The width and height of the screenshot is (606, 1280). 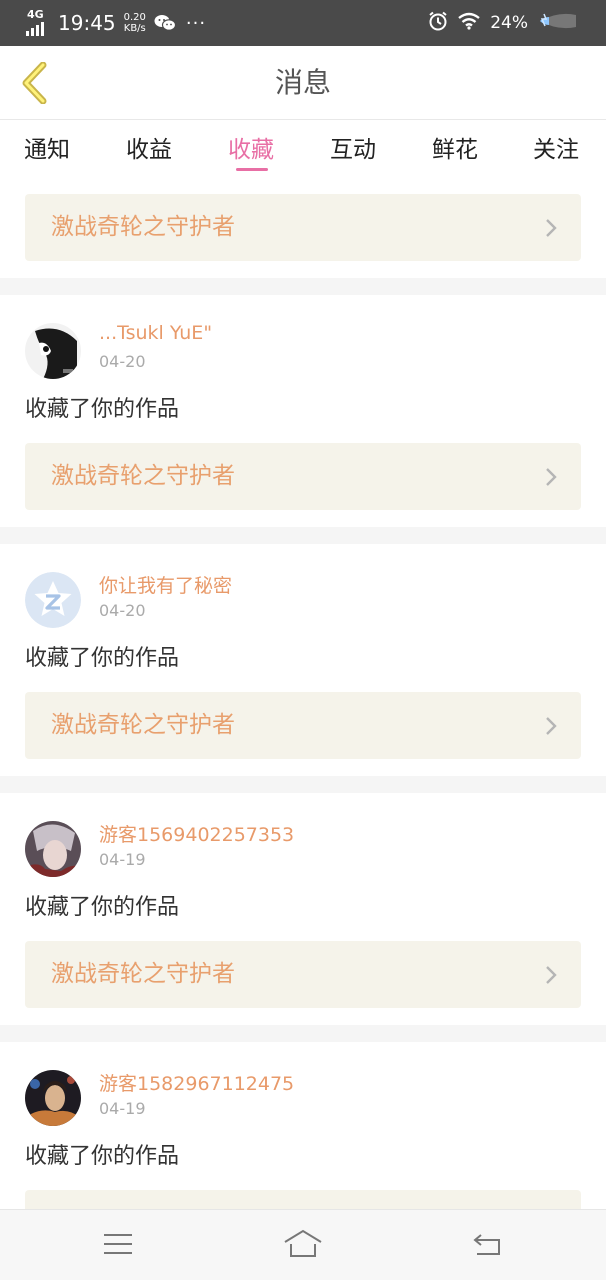 What do you see at coordinates (38, 23) in the screenshot?
I see `signal-icon: 4G` at bounding box center [38, 23].